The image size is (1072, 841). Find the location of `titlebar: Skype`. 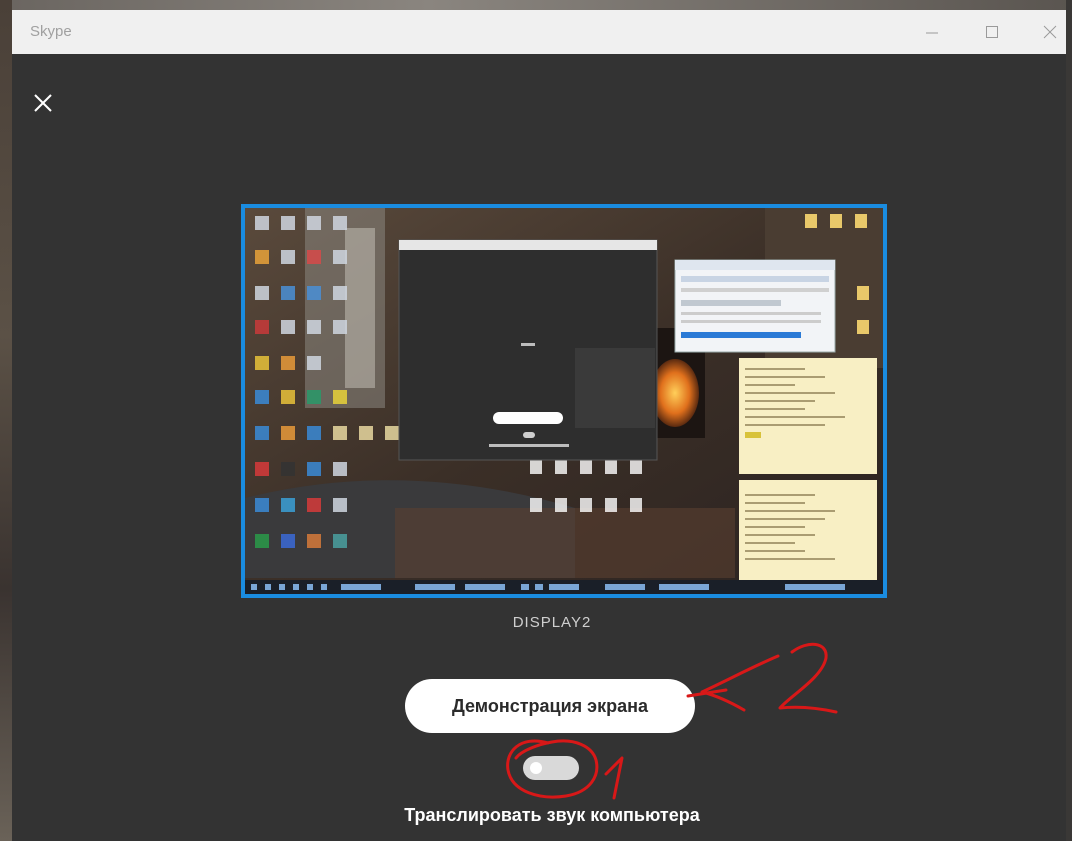

titlebar: Skype is located at coordinates (539, 32).